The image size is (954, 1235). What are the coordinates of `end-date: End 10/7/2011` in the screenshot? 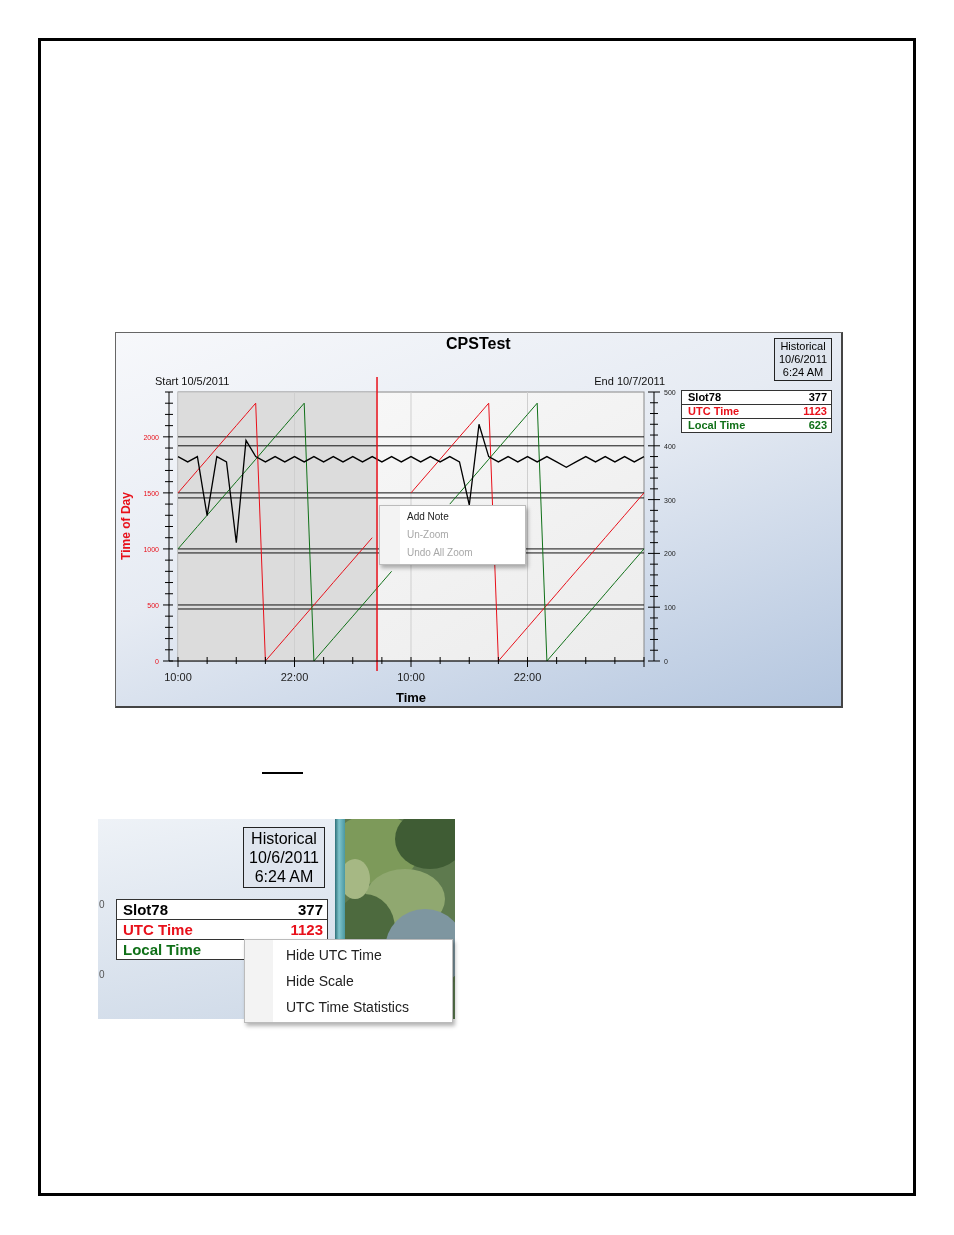 It's located at (629, 381).